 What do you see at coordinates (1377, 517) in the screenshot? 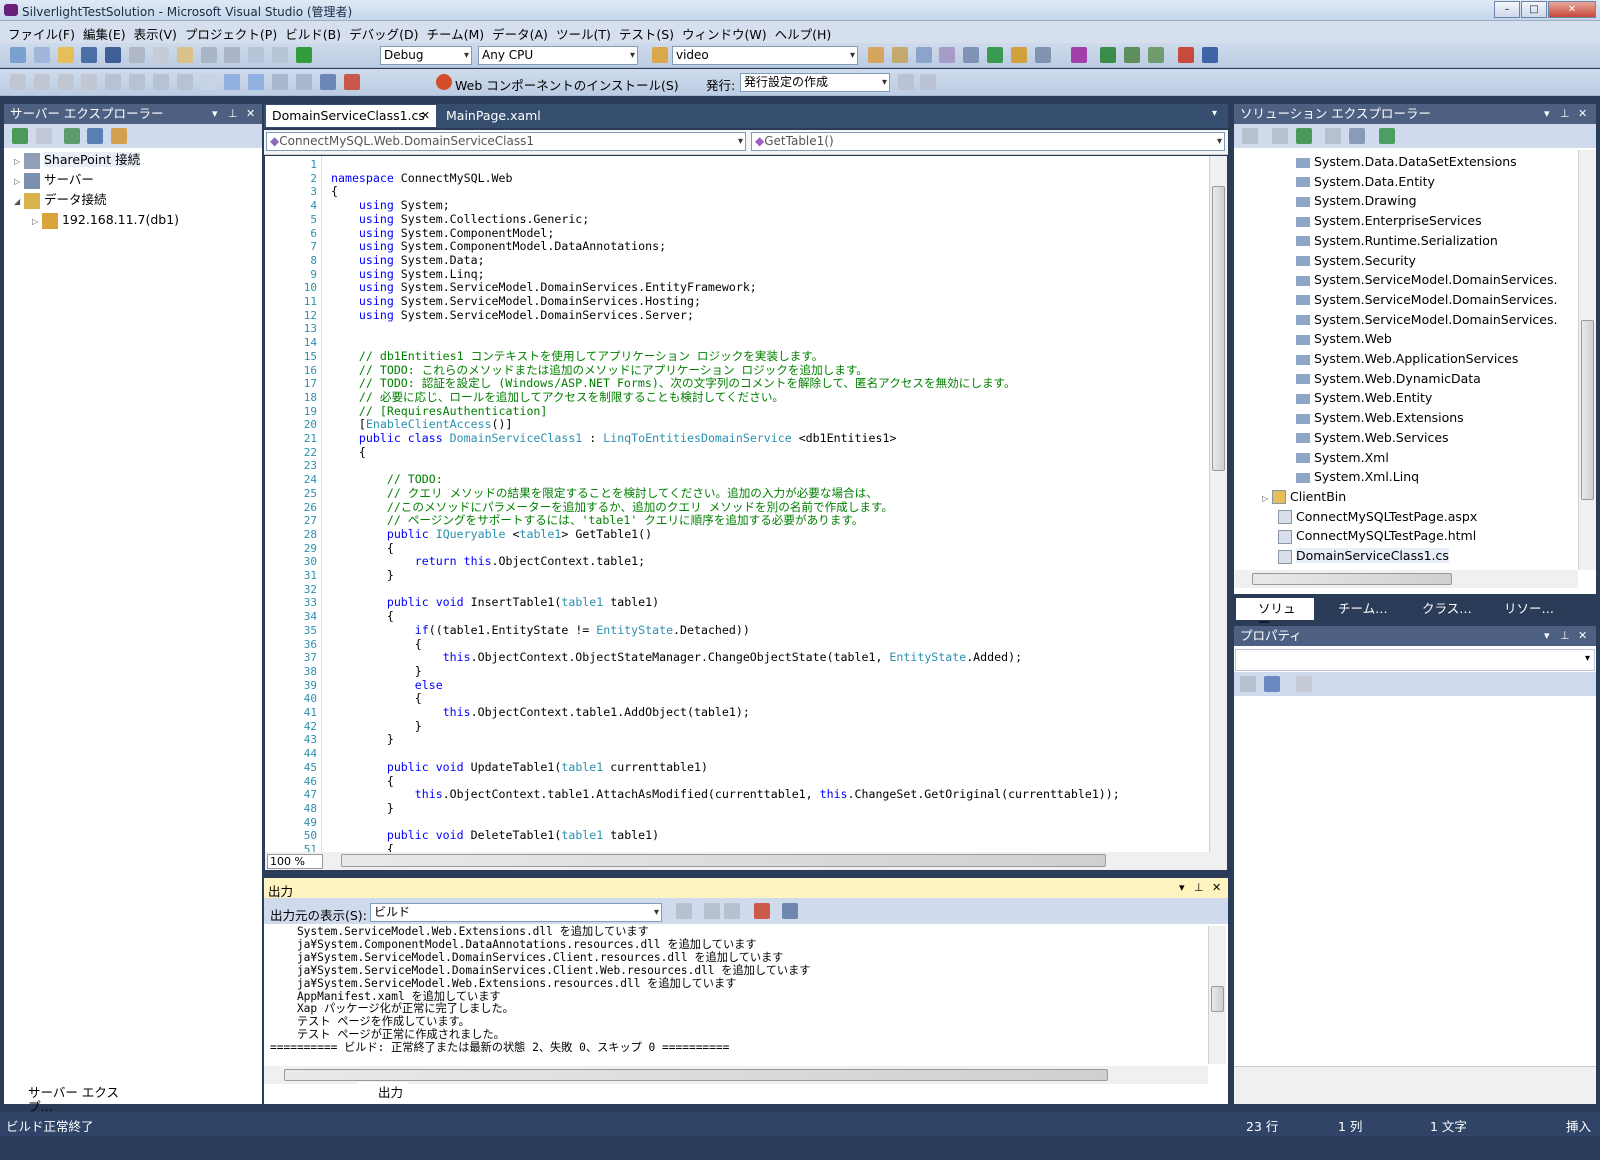
I see `file-item: ConnectMySQLTestPage.aspx` at bounding box center [1377, 517].